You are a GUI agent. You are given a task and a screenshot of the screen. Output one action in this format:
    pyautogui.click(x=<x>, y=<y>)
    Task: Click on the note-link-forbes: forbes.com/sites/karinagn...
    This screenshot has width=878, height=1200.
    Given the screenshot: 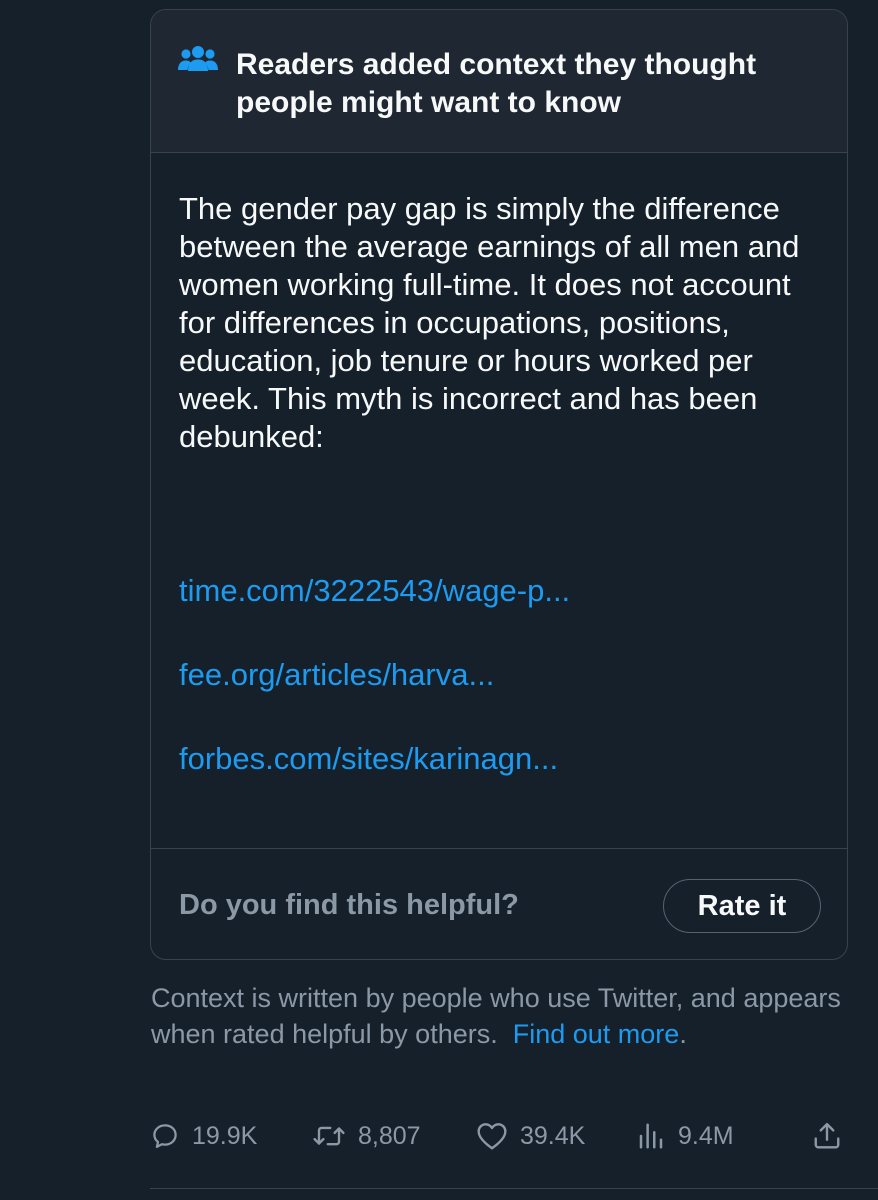 What is the action you would take?
    pyautogui.click(x=368, y=759)
    